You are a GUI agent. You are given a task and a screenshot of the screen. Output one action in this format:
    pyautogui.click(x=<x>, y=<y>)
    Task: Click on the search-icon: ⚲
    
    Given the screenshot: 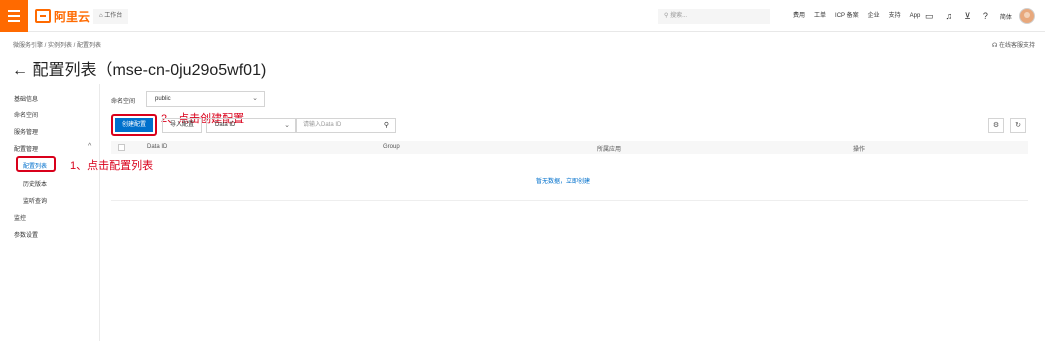 What is the action you would take?
    pyautogui.click(x=386, y=125)
    